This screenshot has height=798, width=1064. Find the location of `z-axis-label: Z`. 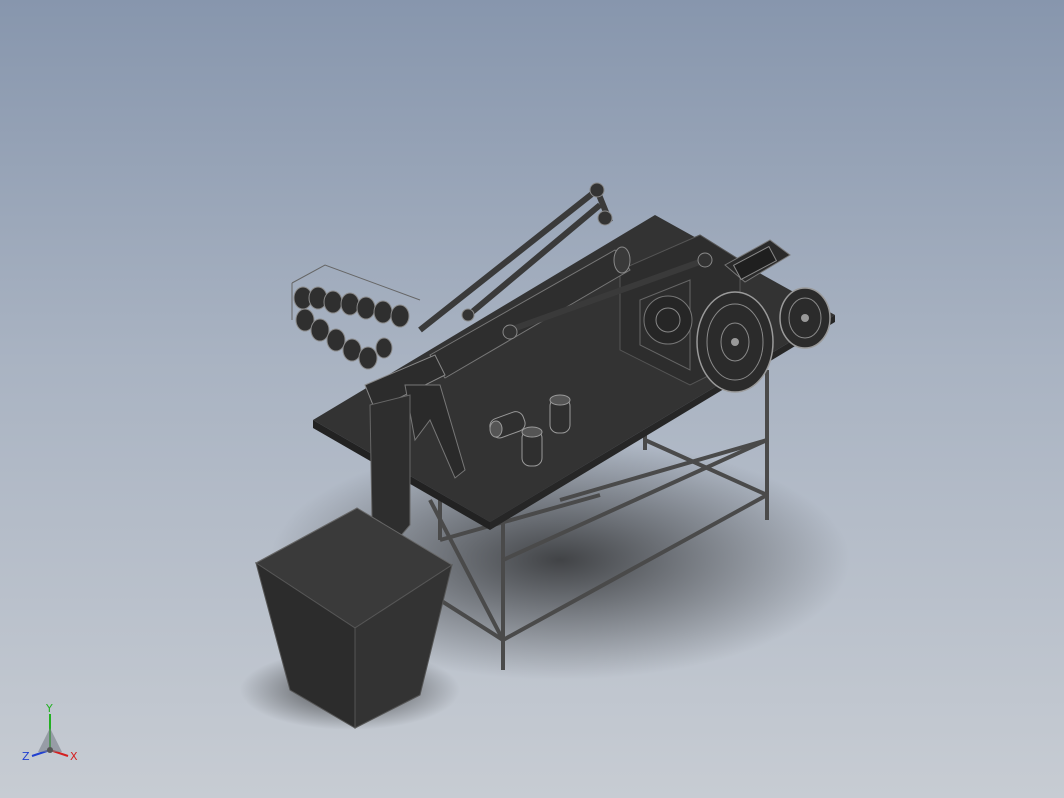

z-axis-label: Z is located at coordinates (26, 756).